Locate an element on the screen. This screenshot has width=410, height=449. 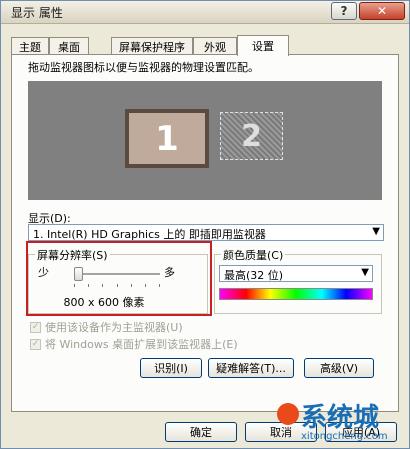
monitor-1-number: 1 is located at coordinates (167, 138).